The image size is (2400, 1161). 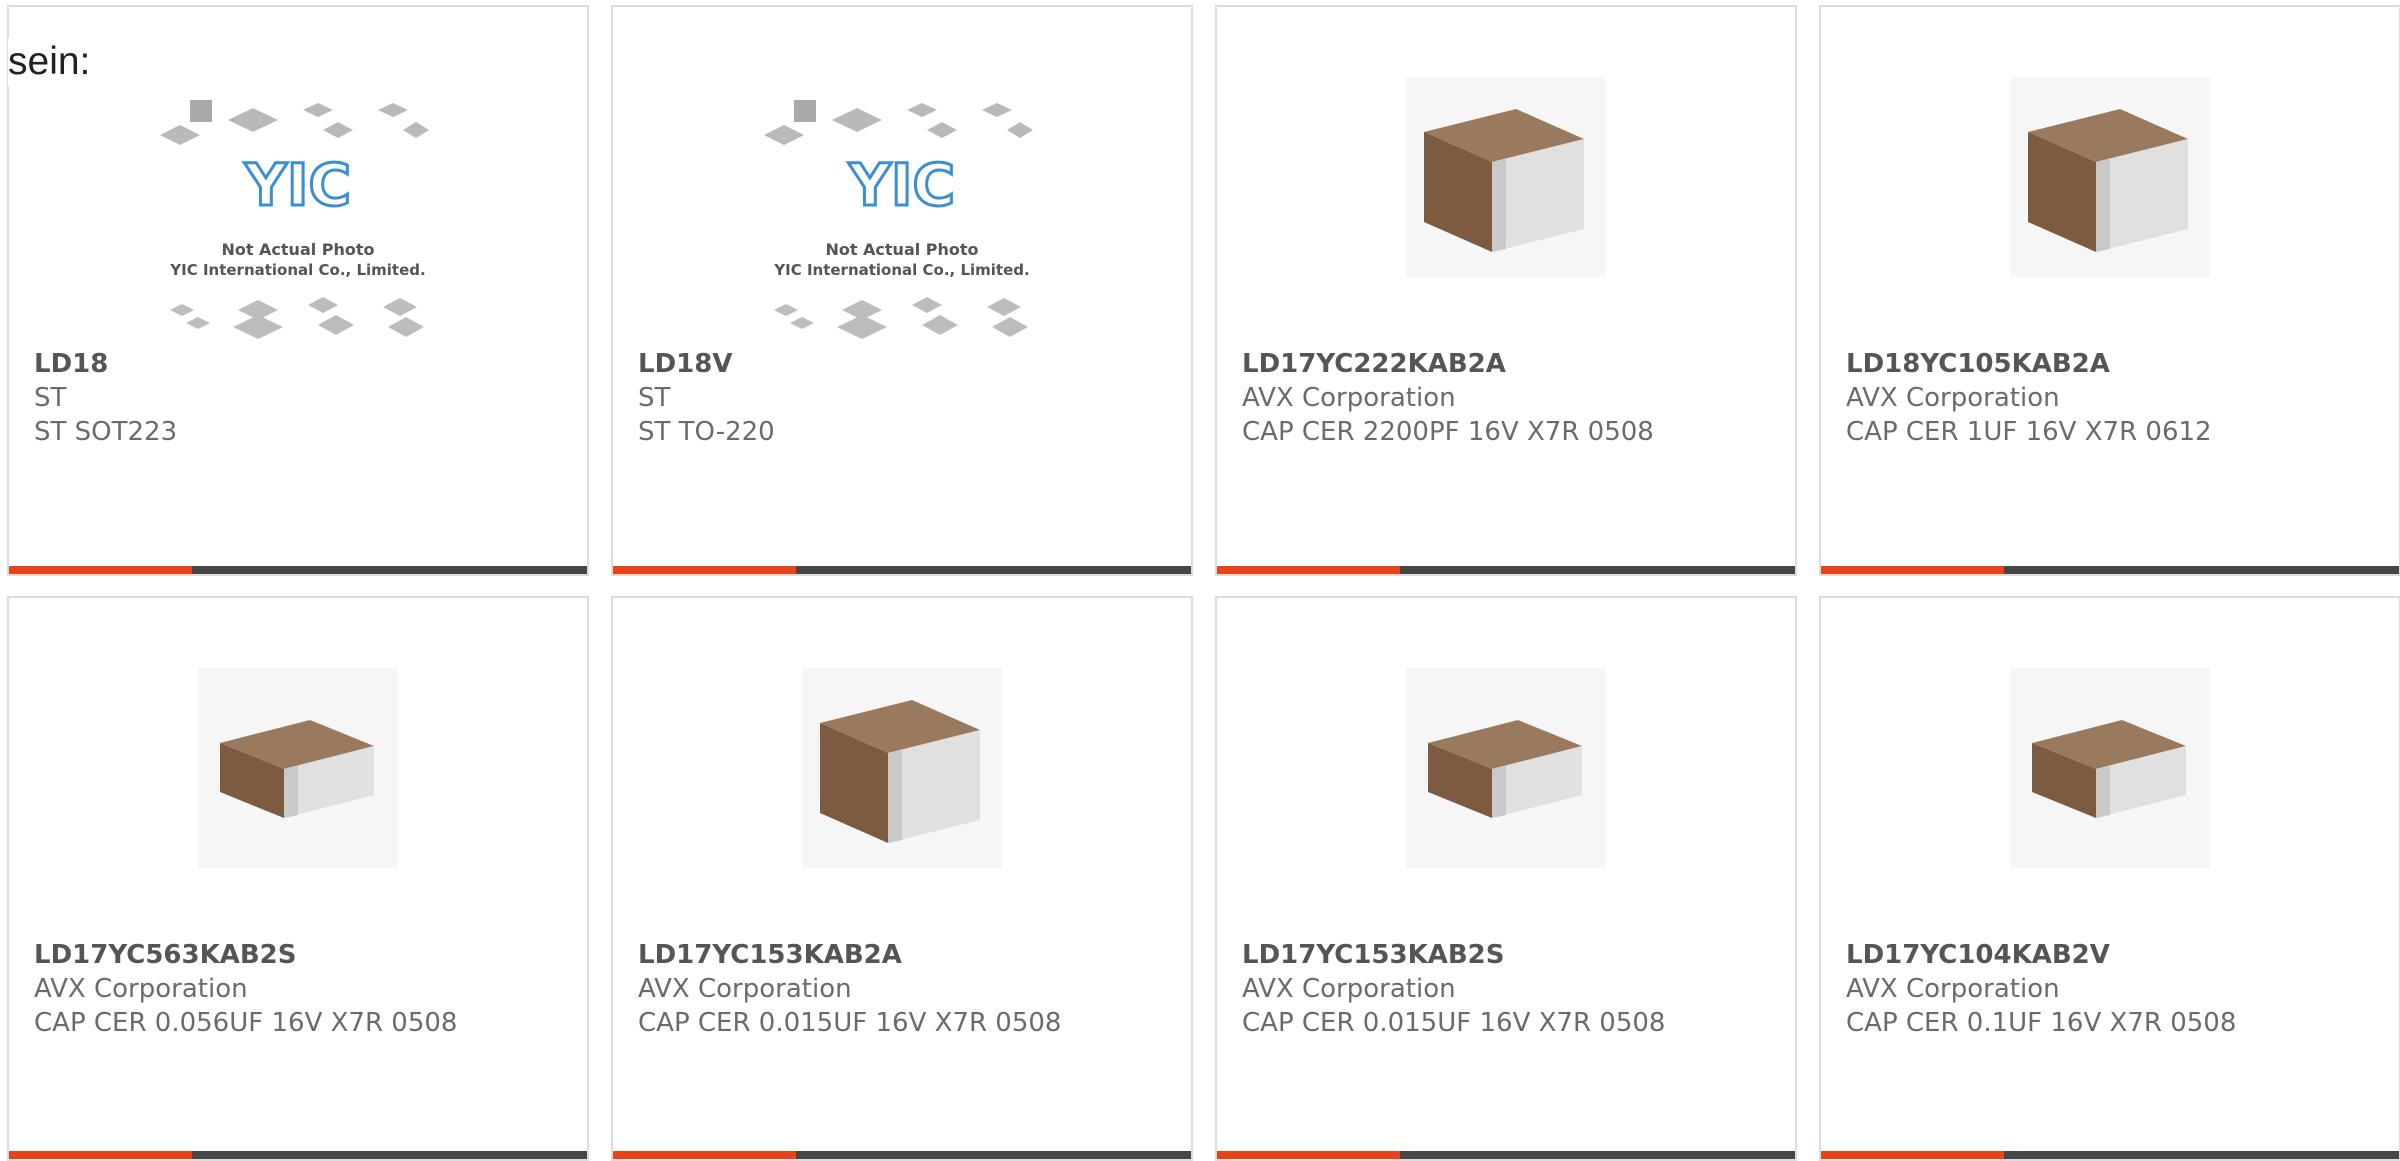 I want to click on part-number: LD17YC153KAB2S, so click(x=1513, y=955).